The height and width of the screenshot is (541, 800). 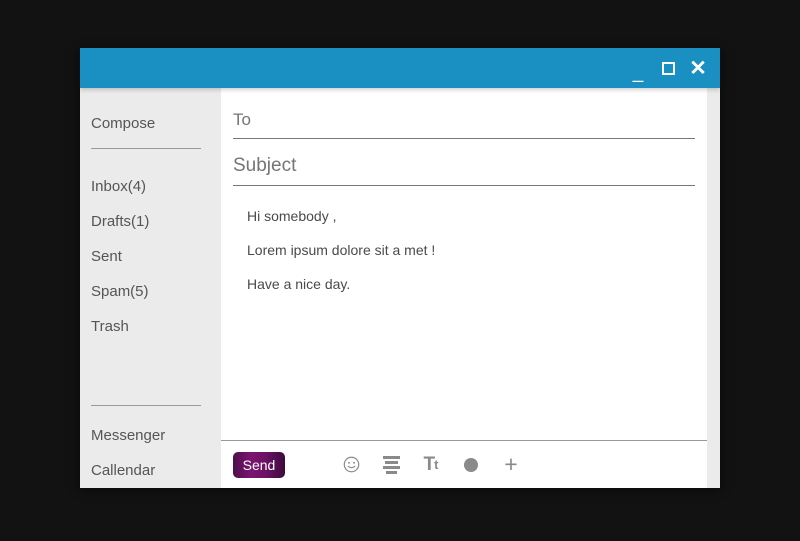 I want to click on message-line: Have a nice day., so click(x=299, y=283).